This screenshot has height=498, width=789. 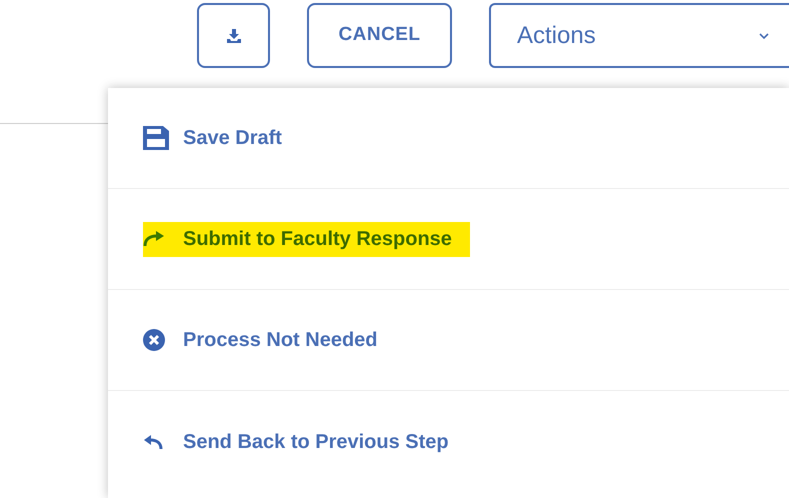 I want to click on save-icon, so click(x=156, y=138).